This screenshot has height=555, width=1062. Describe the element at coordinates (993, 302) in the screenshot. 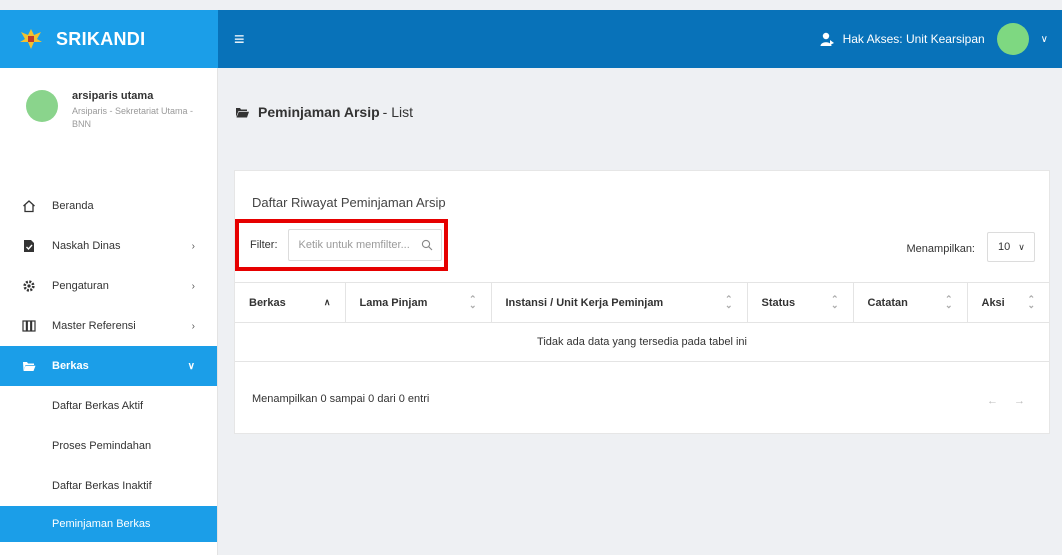

I see `column-header-label: Aksi` at that location.